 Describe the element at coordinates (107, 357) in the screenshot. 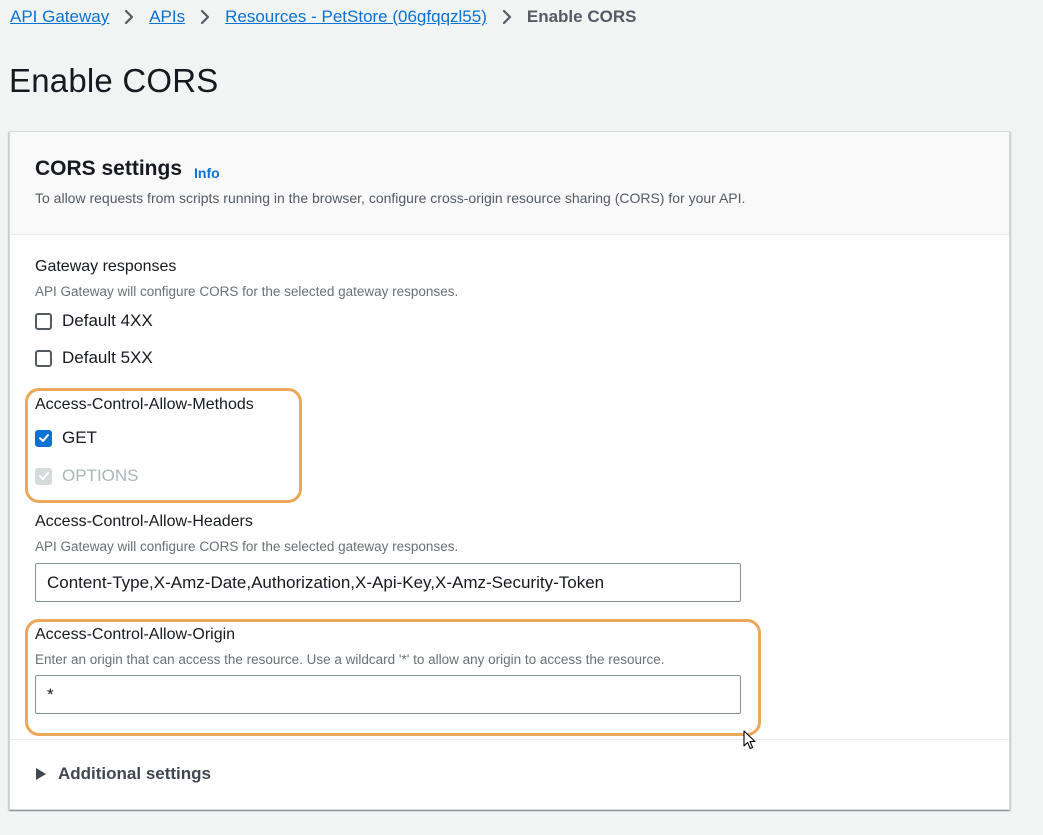

I see `default-5xx-label: Default 5XX` at that location.